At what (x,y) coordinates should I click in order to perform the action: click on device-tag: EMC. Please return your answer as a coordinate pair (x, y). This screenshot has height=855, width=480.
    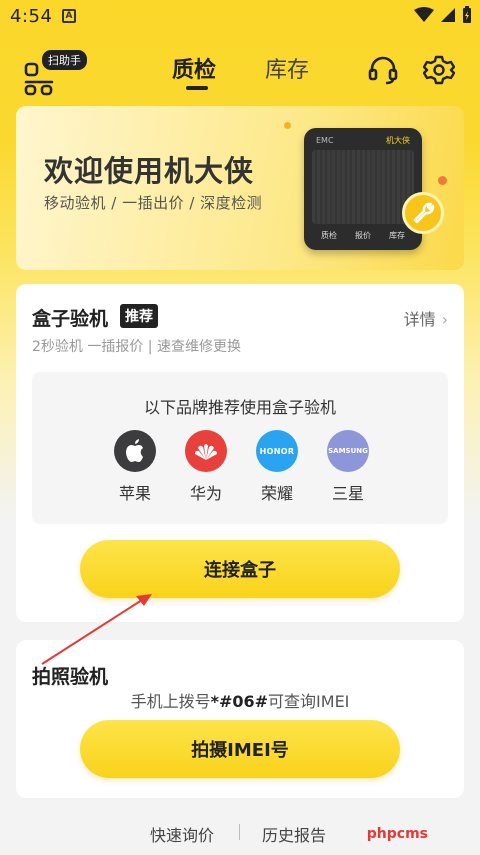
    Looking at the image, I should click on (325, 140).